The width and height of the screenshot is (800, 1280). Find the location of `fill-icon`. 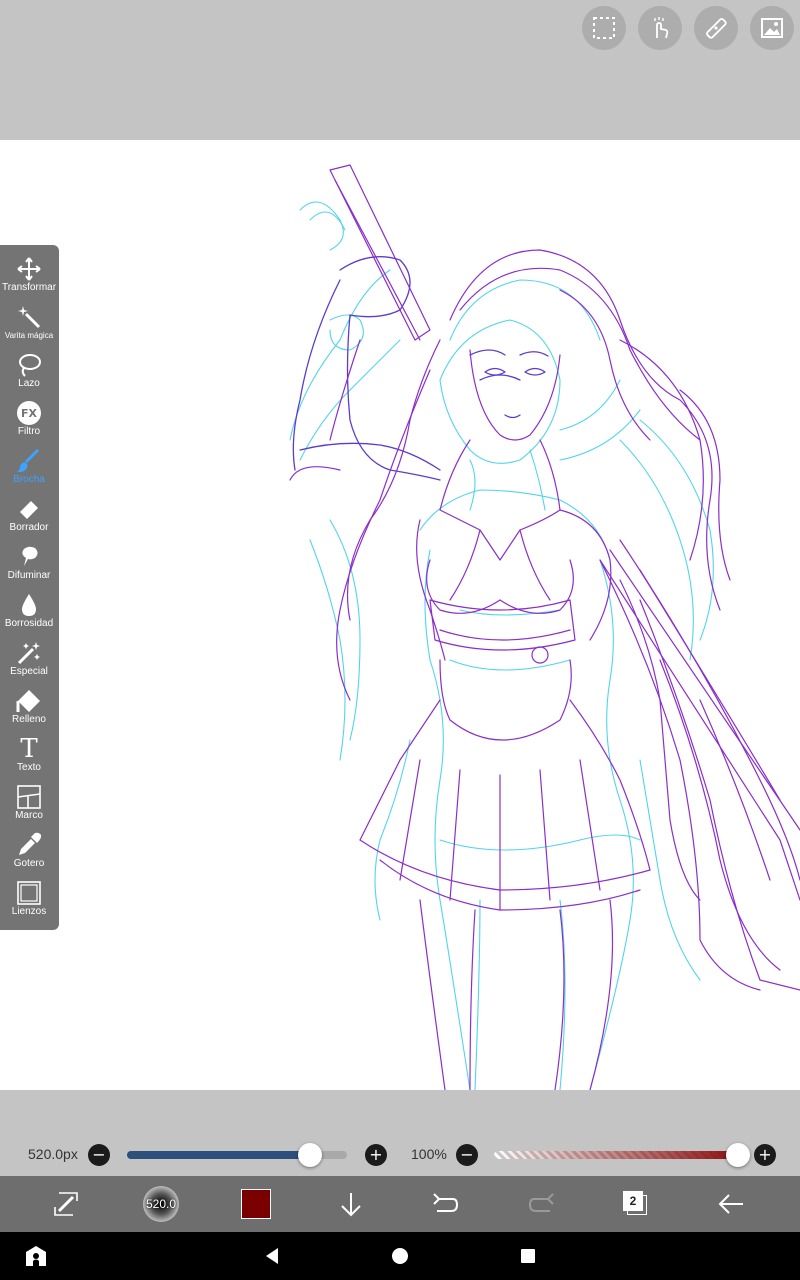

fill-icon is located at coordinates (29, 701).